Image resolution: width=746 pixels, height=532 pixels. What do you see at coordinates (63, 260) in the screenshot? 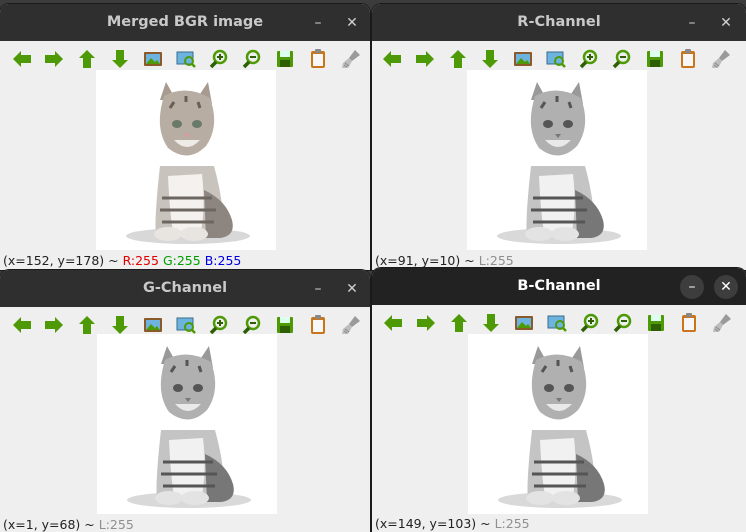
I see `coords-text: (x=152, y=178) ~` at bounding box center [63, 260].